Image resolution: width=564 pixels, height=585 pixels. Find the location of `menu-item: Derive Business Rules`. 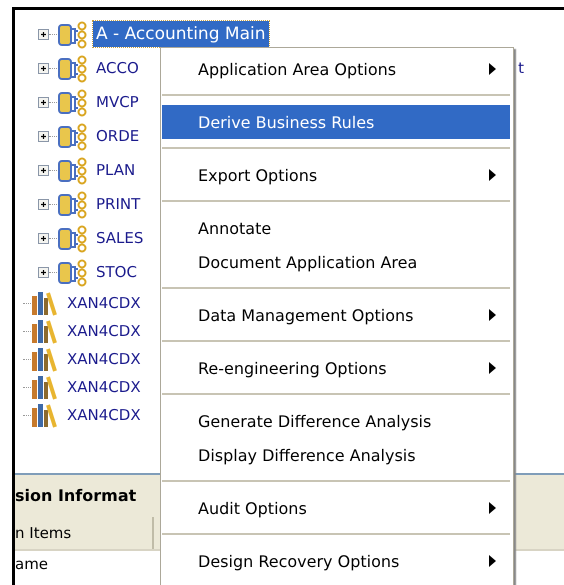

menu-item: Derive Business Rules is located at coordinates (336, 122).